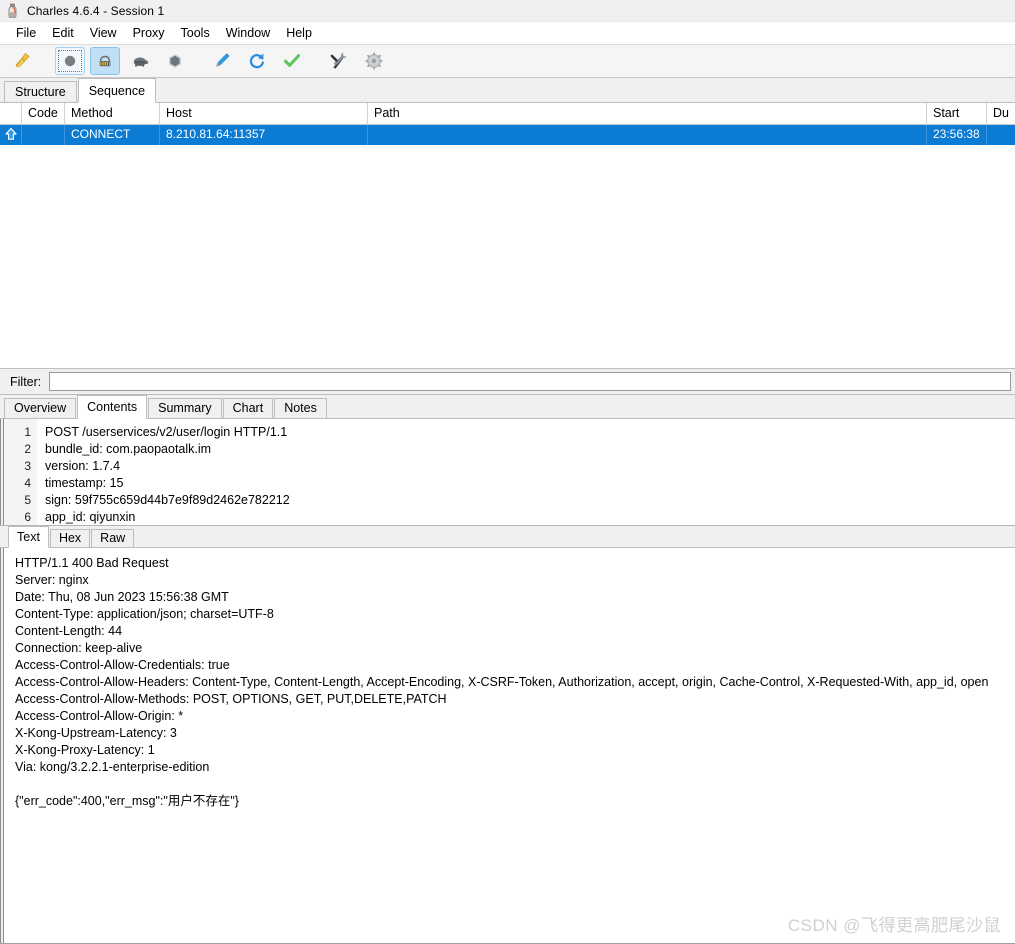 The image size is (1015, 944). Describe the element at coordinates (43, 135) in the screenshot. I see `row-code` at that location.